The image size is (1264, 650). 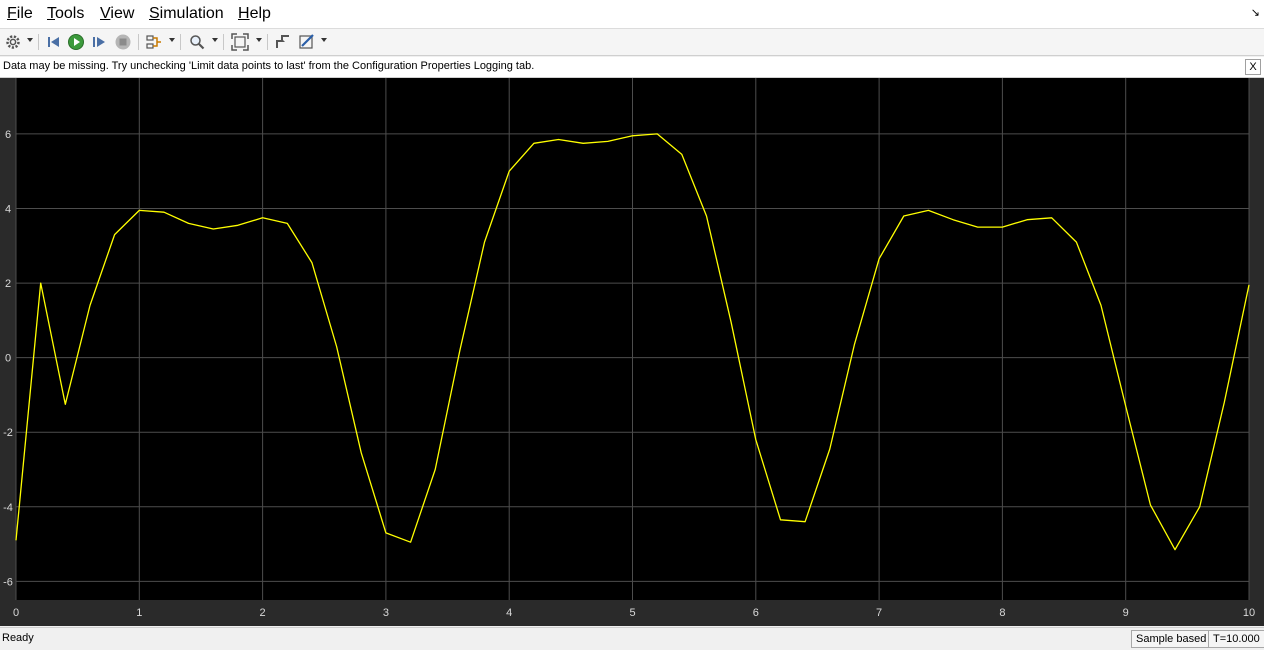 I want to click on x-tick-label: 1, so click(x=139, y=613).